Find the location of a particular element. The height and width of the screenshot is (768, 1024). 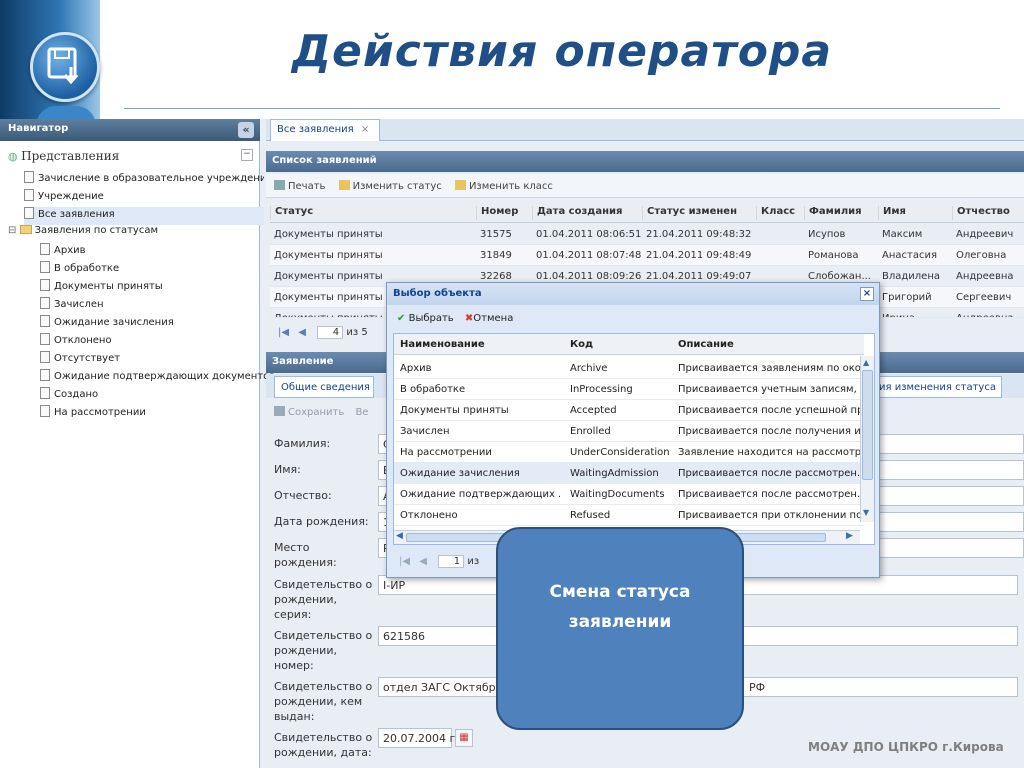

sidebar-item: ⊟ Заявления по статусам is located at coordinates (128, 234).